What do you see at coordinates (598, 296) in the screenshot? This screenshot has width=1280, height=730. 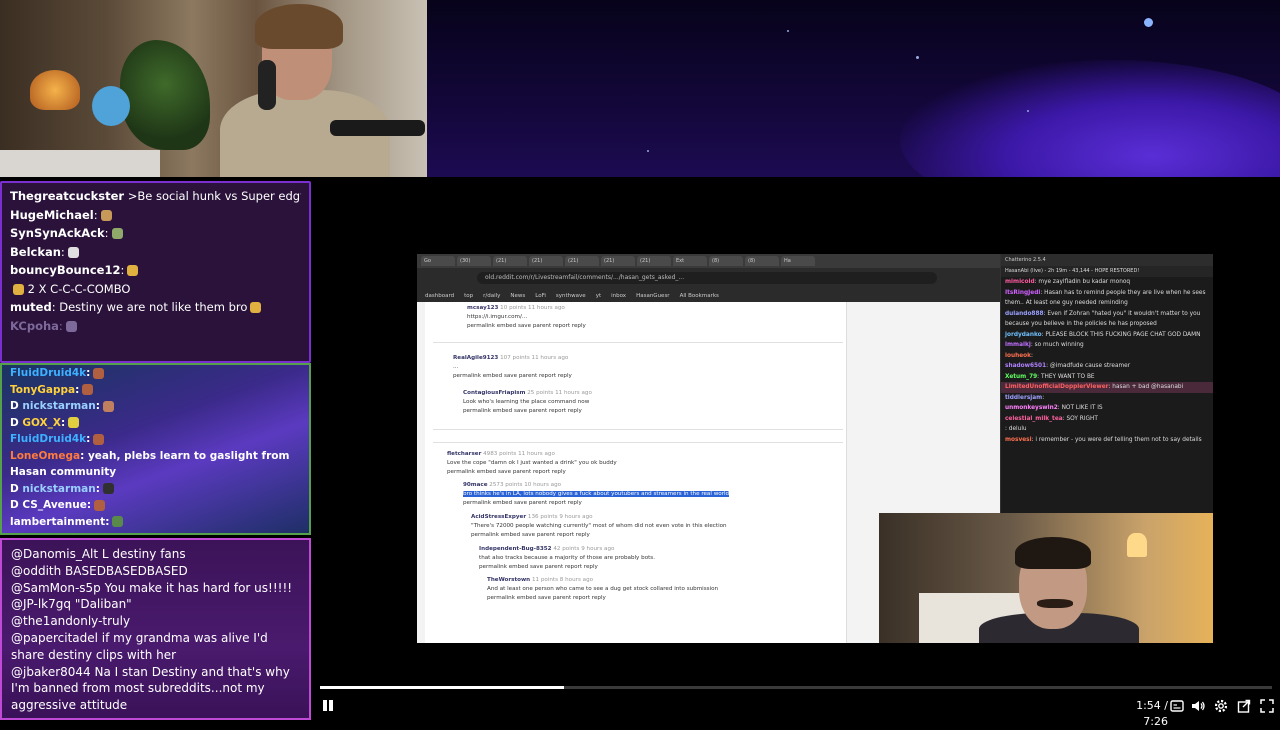 I see `bookmark-item: yt` at bounding box center [598, 296].